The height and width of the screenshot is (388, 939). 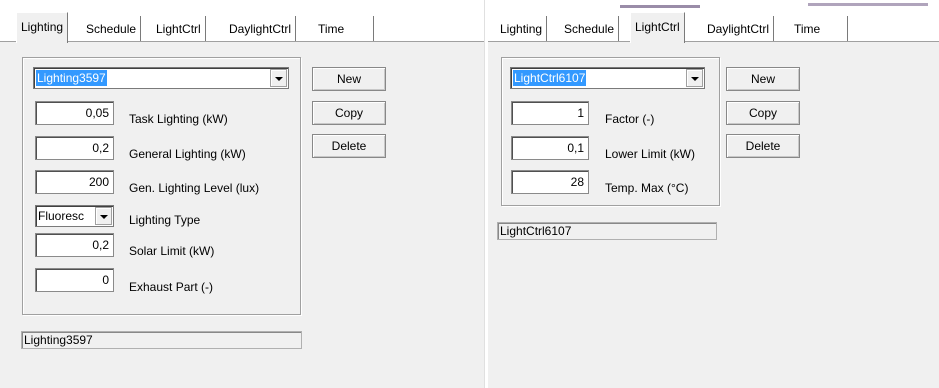 What do you see at coordinates (61, 216) in the screenshot?
I see `lighting-type-value: Fluoresc` at bounding box center [61, 216].